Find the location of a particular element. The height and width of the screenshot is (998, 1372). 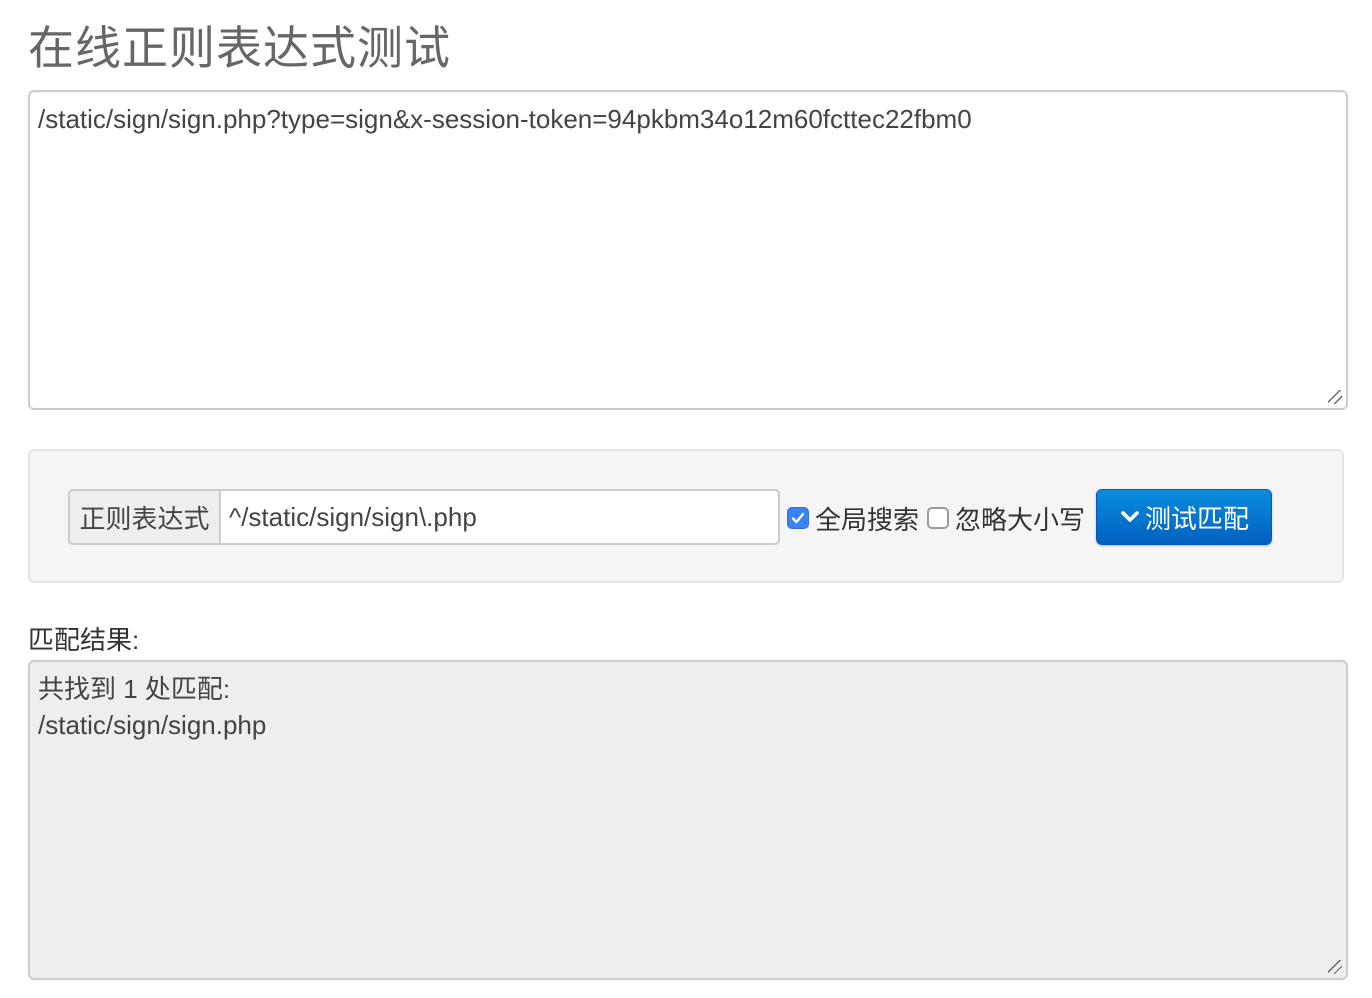

check-icon is located at coordinates (798, 518).